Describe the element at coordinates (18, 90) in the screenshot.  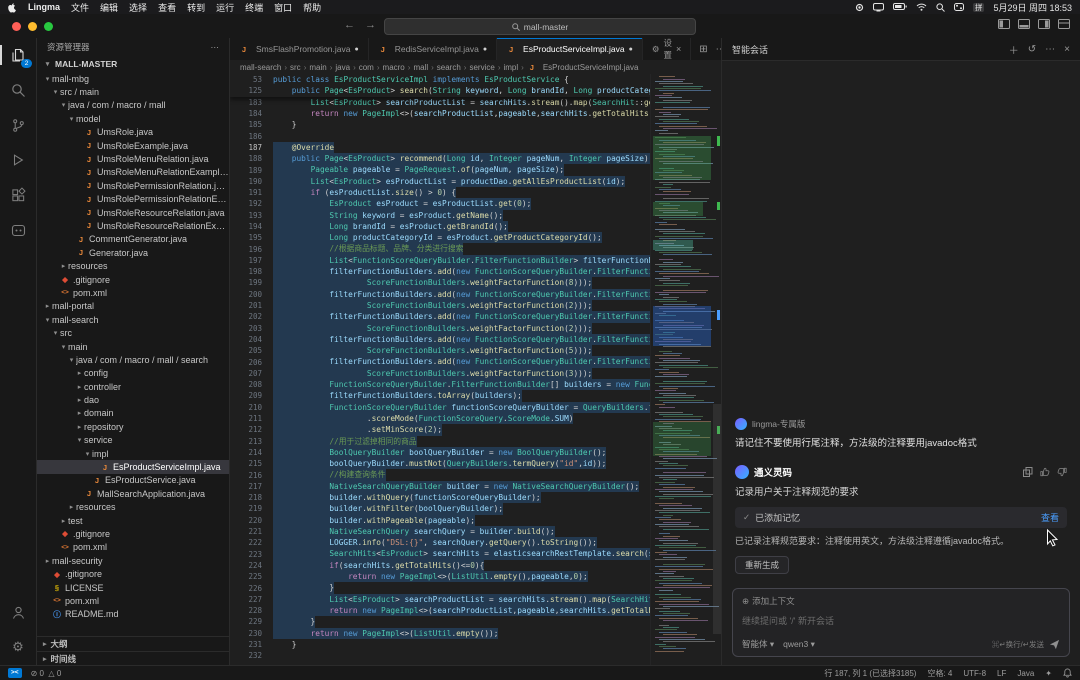
I see `search-activity-icon` at that location.